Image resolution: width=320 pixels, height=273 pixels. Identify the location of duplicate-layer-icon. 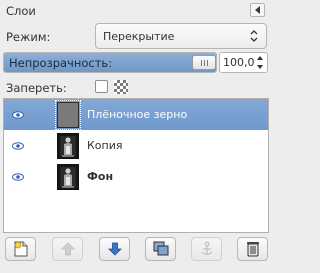
(160, 248).